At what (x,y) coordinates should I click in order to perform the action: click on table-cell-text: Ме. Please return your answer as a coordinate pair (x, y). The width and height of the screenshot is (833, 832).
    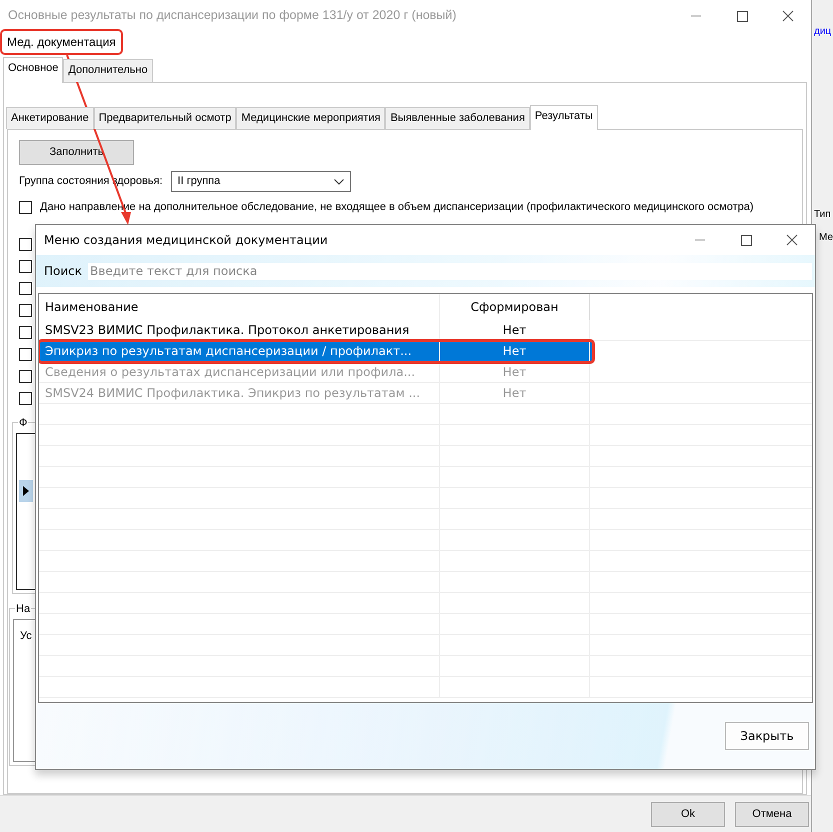
    Looking at the image, I should click on (826, 238).